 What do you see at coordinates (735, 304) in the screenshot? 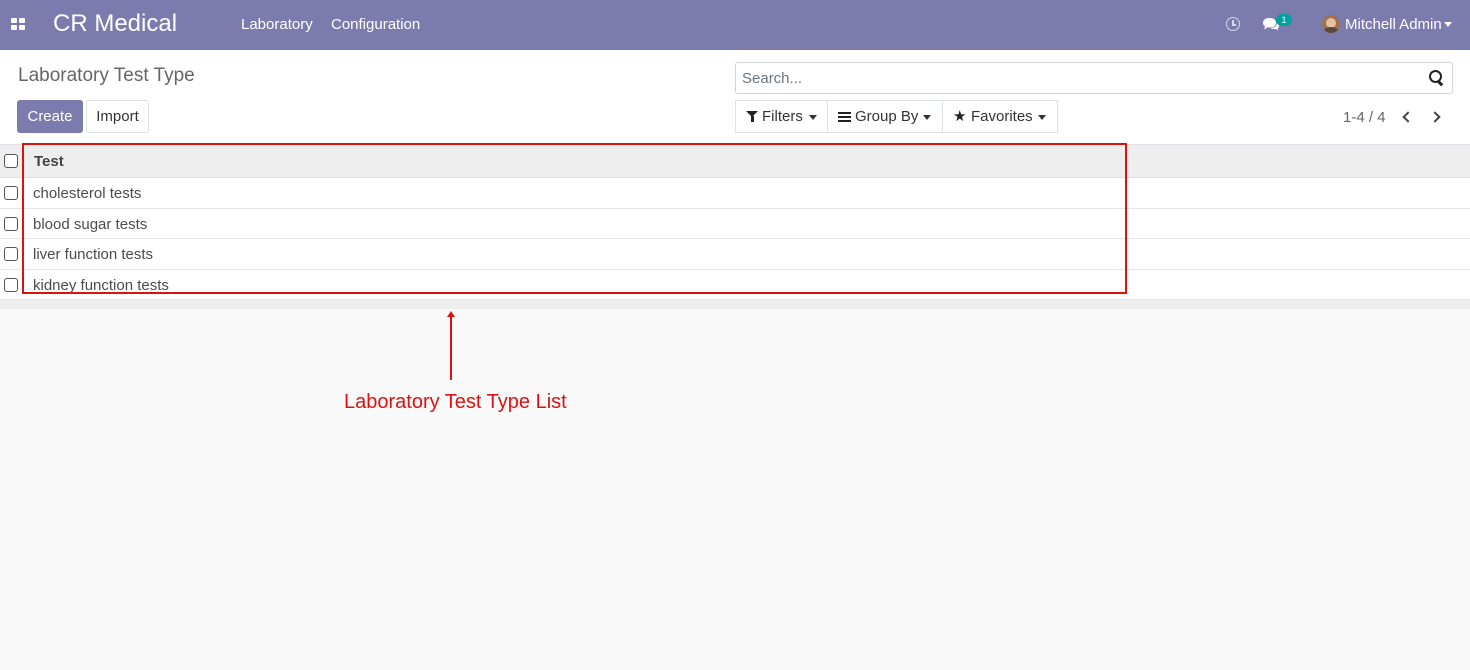
I see `table-footer` at bounding box center [735, 304].